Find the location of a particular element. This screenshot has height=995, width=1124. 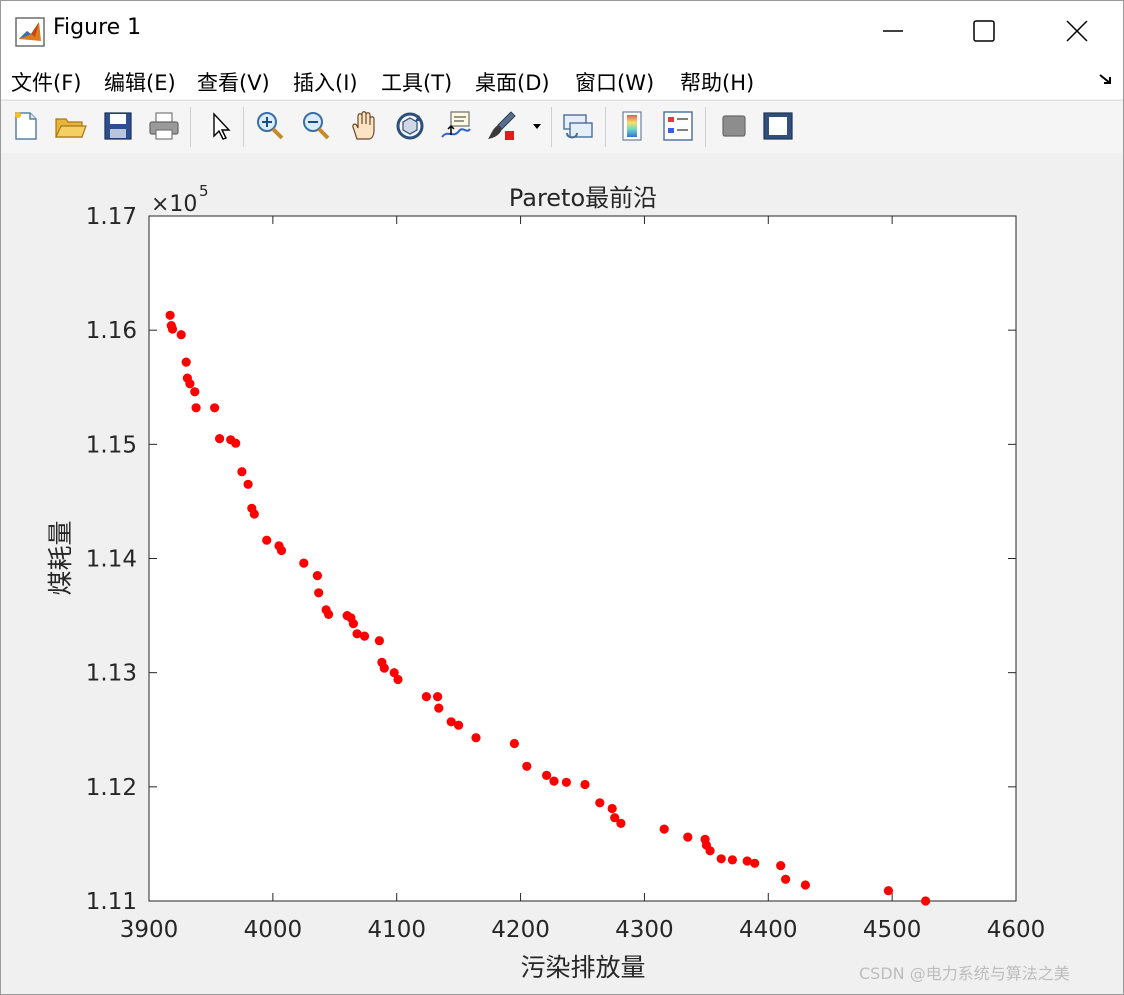

maximize-button is located at coordinates (985, 31).